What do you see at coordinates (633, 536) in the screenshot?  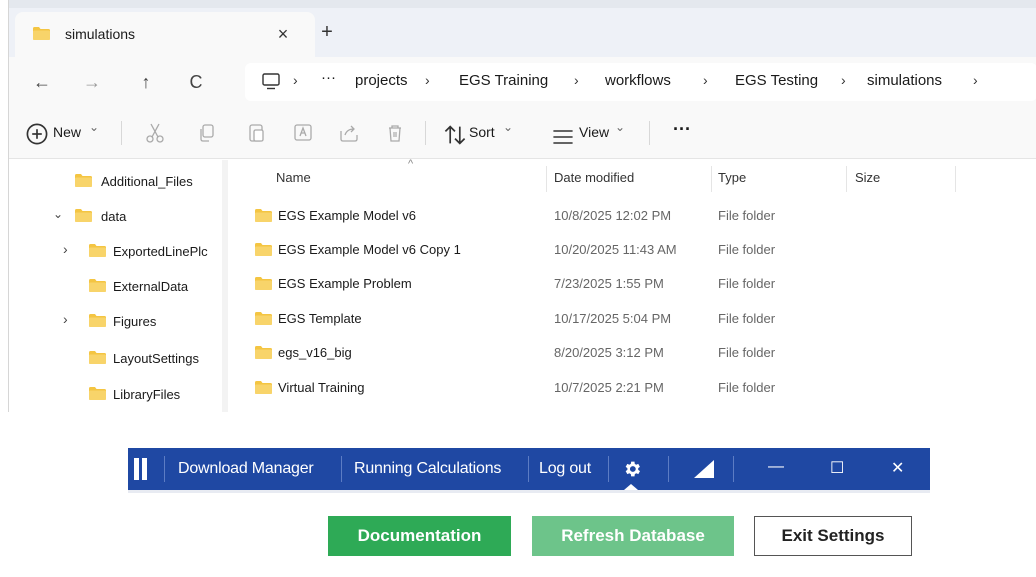 I see `refresh-database-button: Refresh Database` at bounding box center [633, 536].